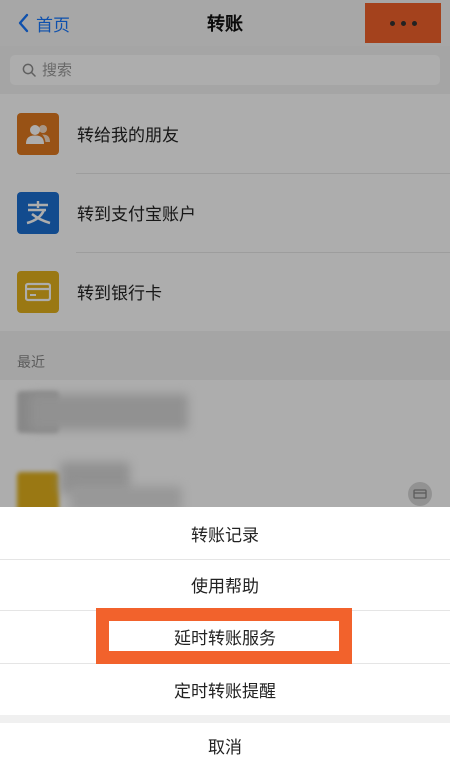 This screenshot has width=450, height=768. I want to click on sheet-item-label: 转账记录, so click(225, 535).